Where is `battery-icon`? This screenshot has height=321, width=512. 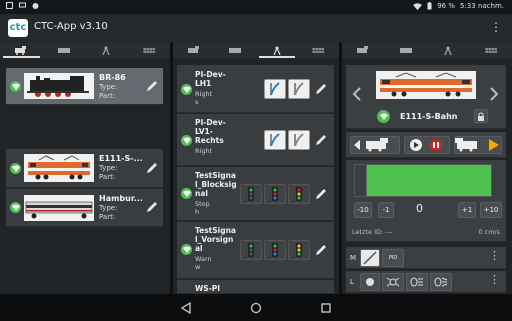 battery-icon is located at coordinates (429, 6).